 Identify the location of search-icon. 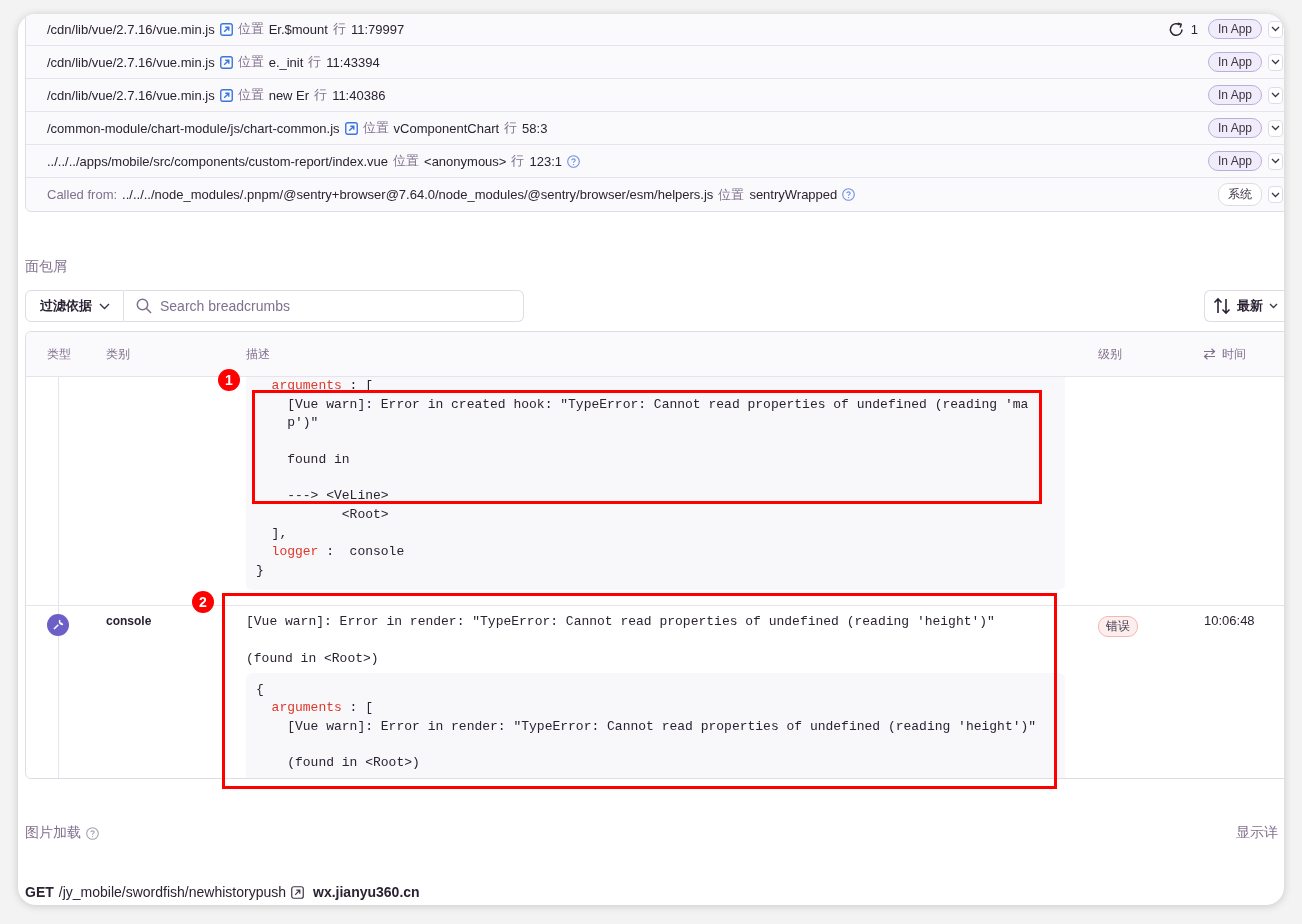
(144, 306).